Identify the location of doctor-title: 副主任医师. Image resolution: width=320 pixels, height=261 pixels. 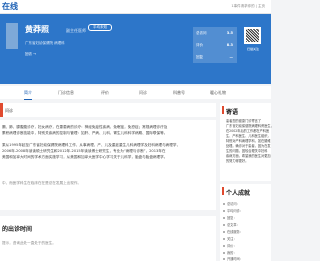
(76, 30).